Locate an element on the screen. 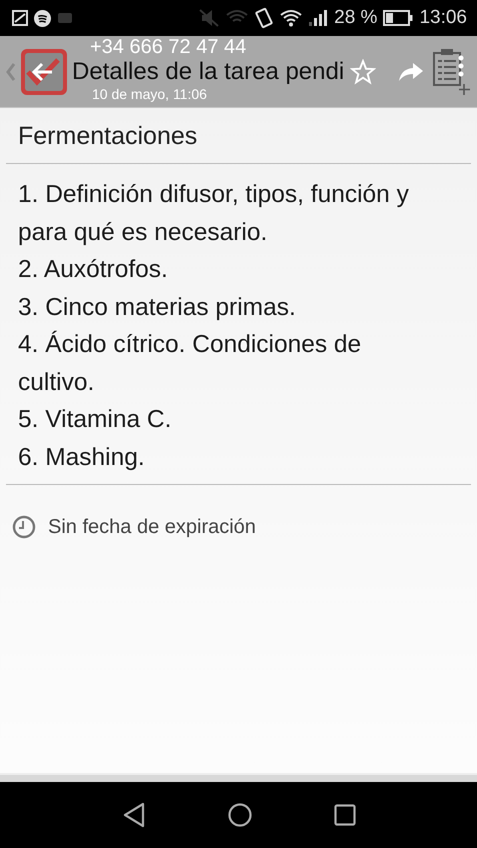 The image size is (477, 848). task-title: Fermentaciones is located at coordinates (107, 136).